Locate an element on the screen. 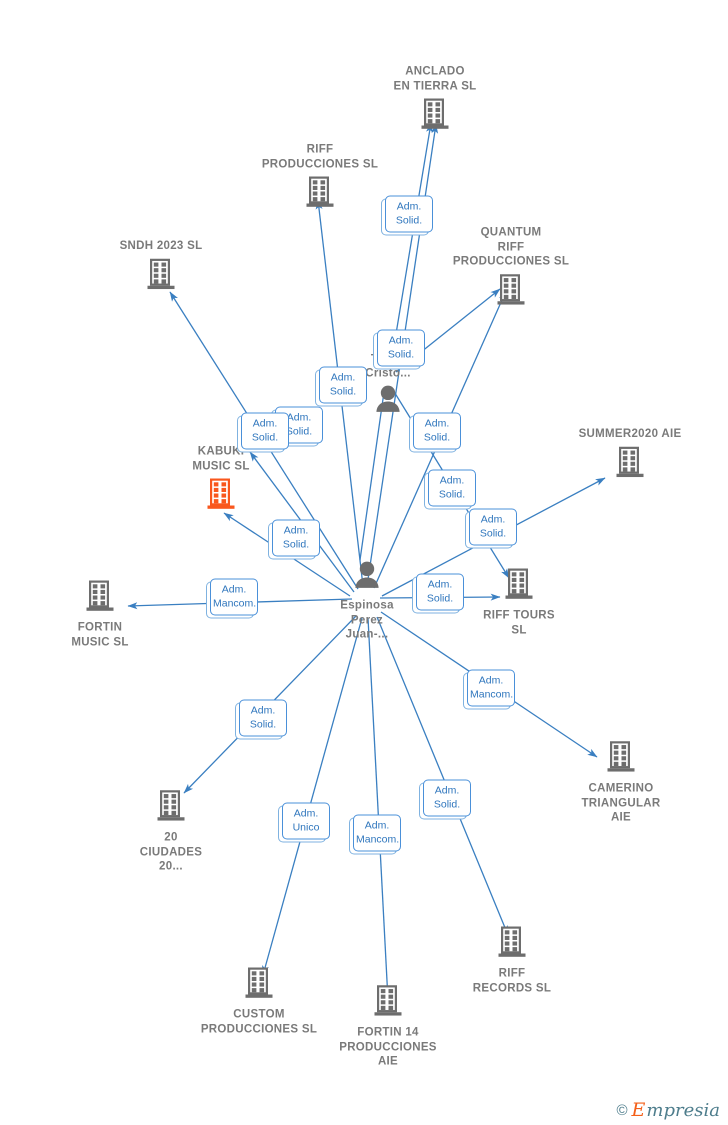  graph-node-fortin14: FORTIN 14 PRODUCCIONES AIE is located at coordinates (388, 1026).